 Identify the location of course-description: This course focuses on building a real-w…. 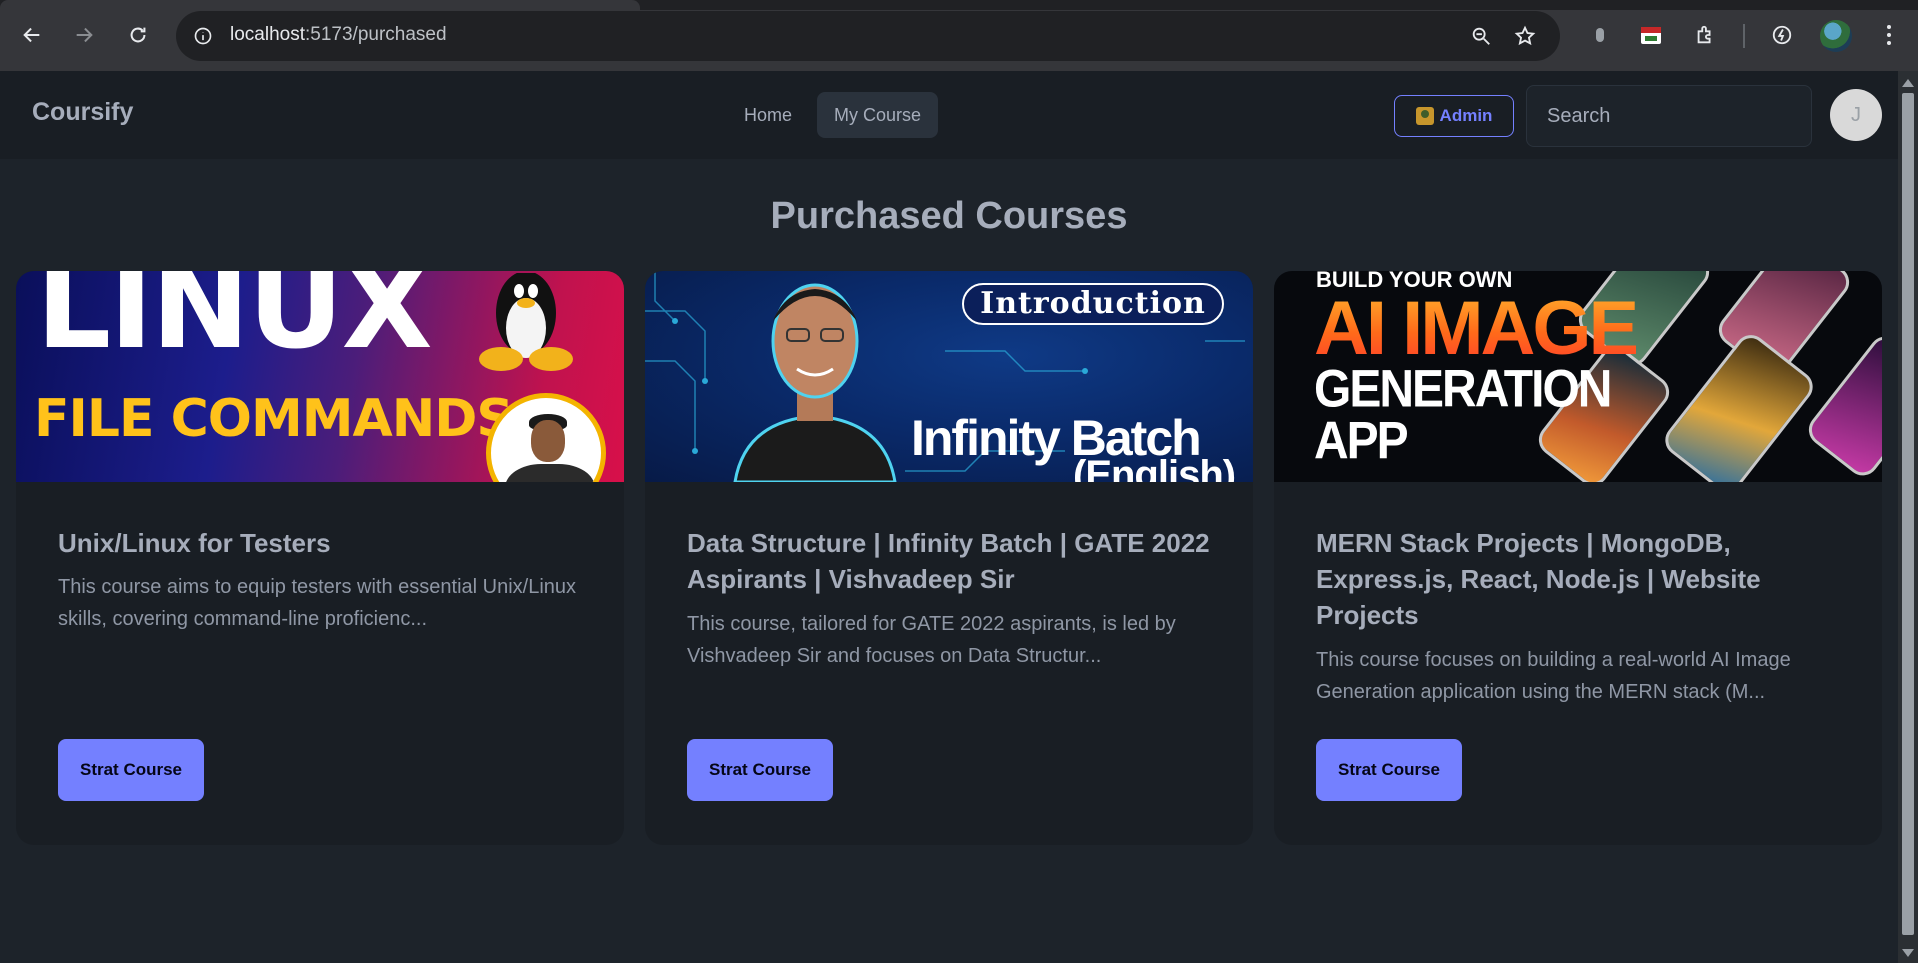
(1553, 676).